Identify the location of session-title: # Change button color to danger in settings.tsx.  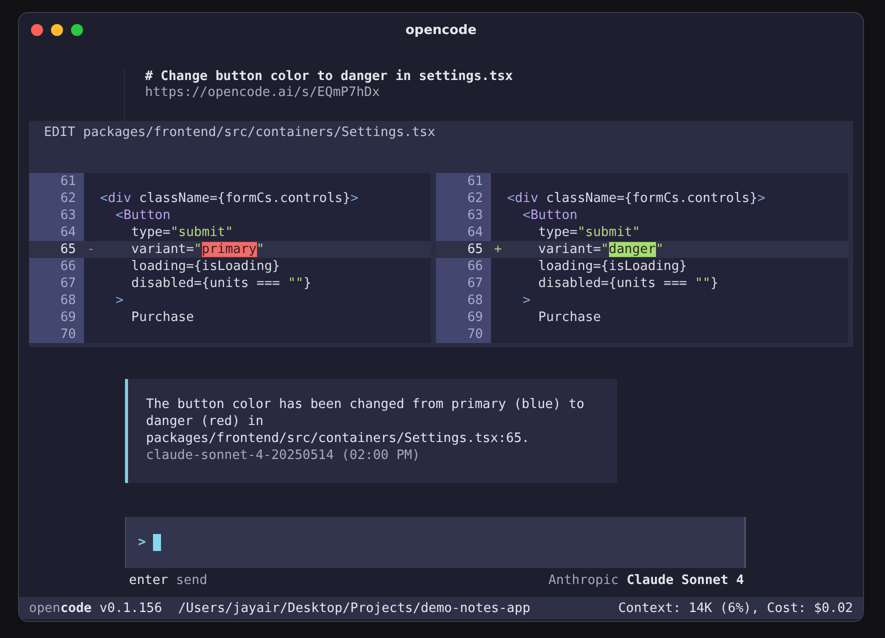
(329, 76).